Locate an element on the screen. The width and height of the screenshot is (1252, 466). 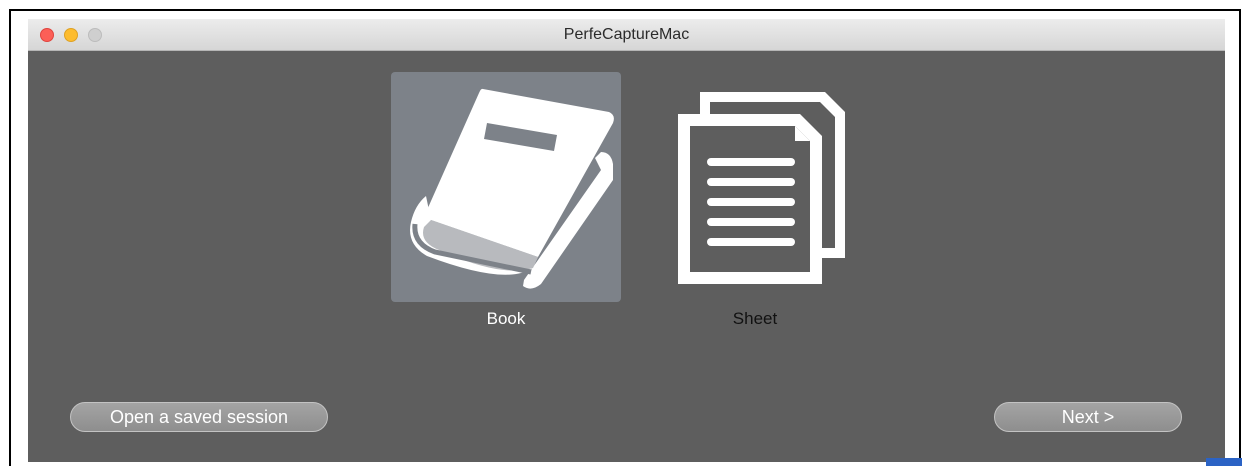
window-title: PerfeCaptureMac is located at coordinates (626, 34).